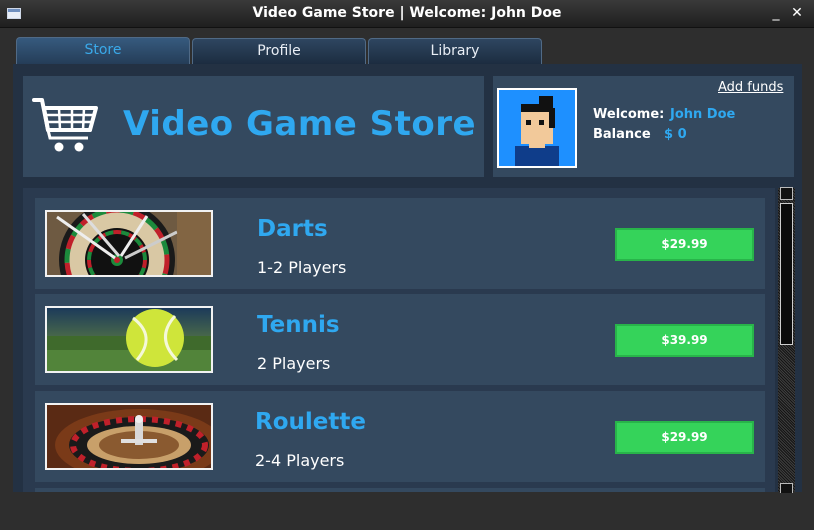  I want to click on game-players: 2 Players, so click(294, 363).